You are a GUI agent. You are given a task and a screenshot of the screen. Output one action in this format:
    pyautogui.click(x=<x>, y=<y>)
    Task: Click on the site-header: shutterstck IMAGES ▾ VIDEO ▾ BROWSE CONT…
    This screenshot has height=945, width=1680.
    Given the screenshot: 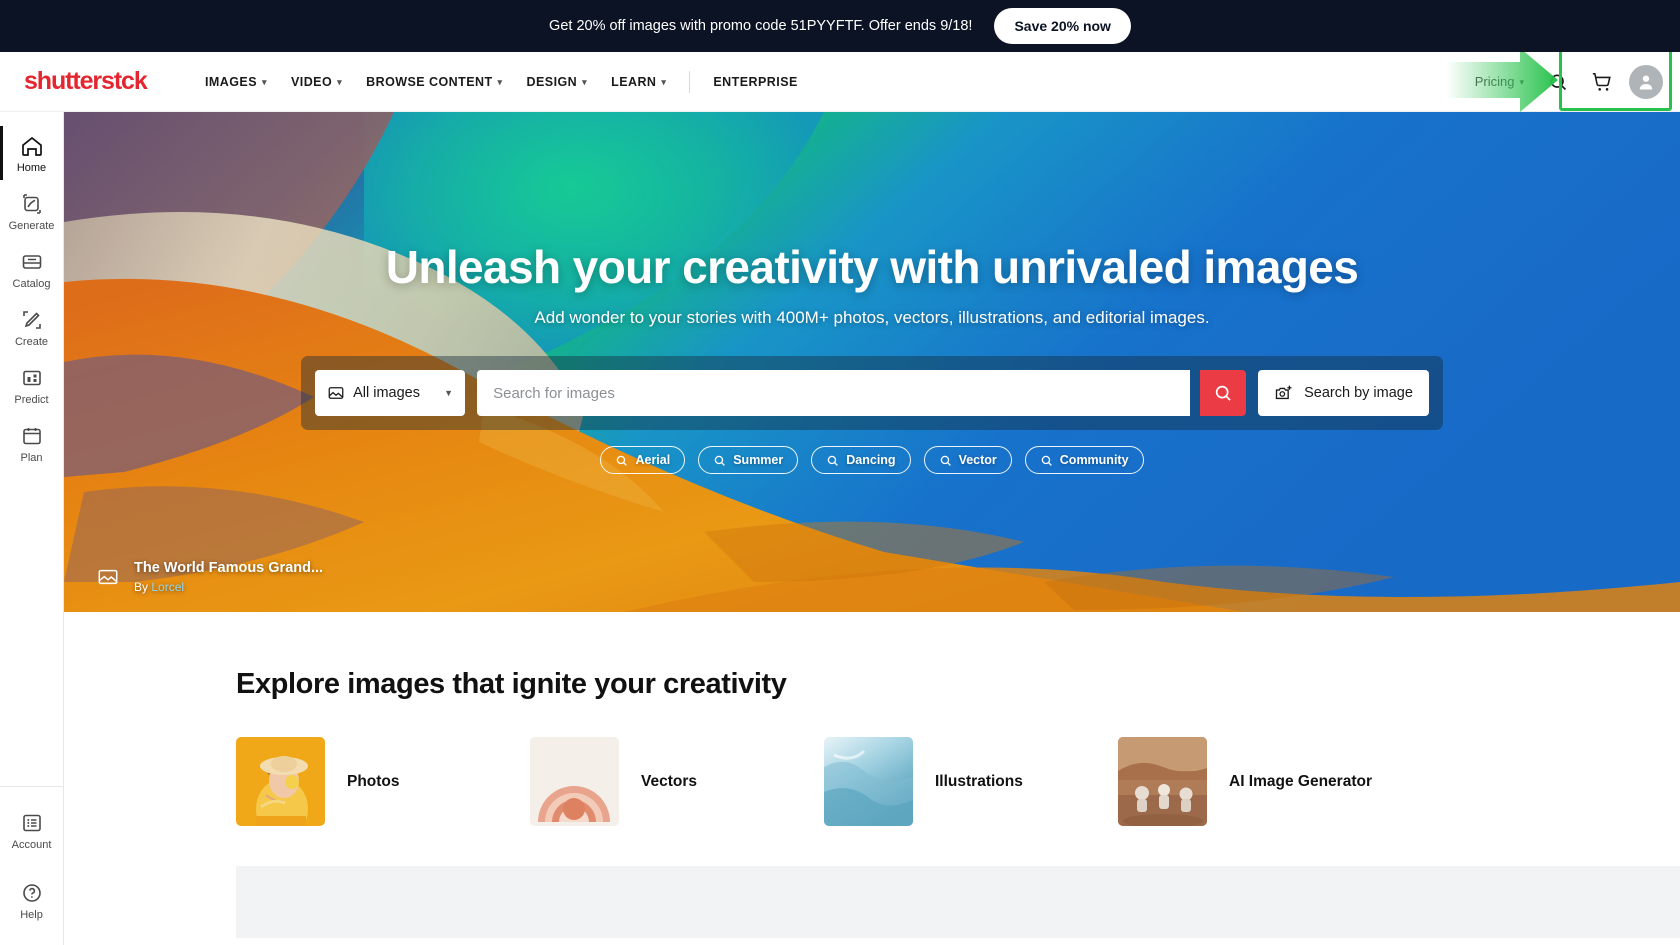 What is the action you would take?
    pyautogui.click(x=840, y=79)
    